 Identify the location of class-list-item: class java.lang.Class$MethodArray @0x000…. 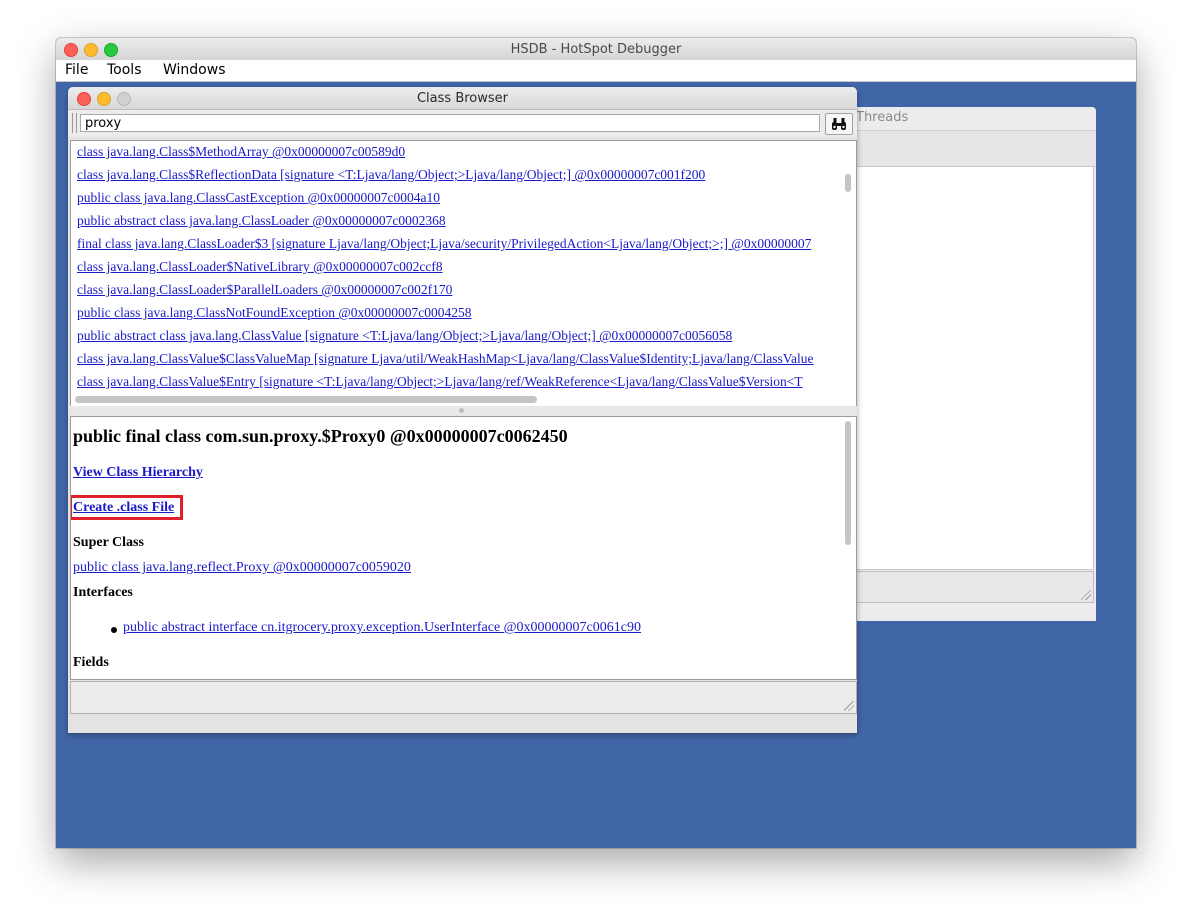
(241, 152).